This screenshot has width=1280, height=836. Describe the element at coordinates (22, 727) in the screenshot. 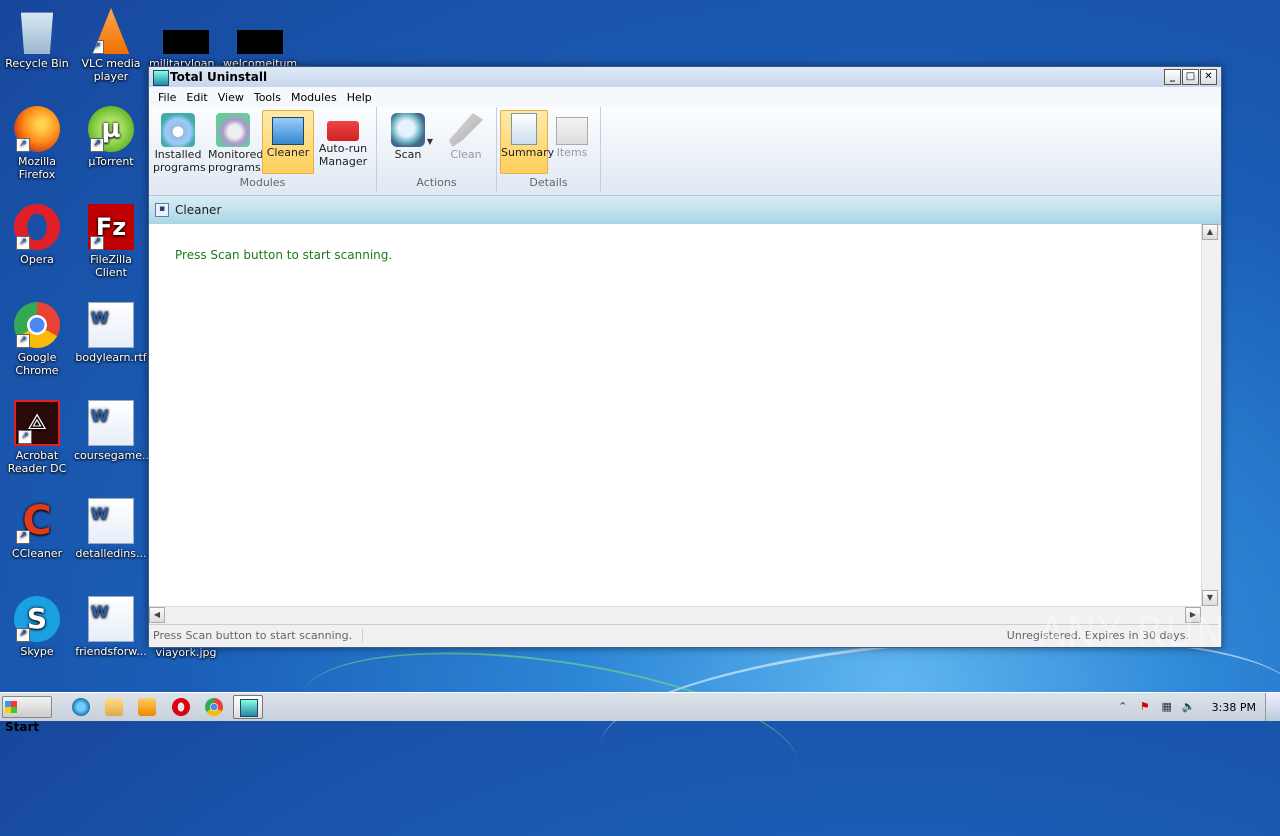

I see `start-label: Start` at that location.